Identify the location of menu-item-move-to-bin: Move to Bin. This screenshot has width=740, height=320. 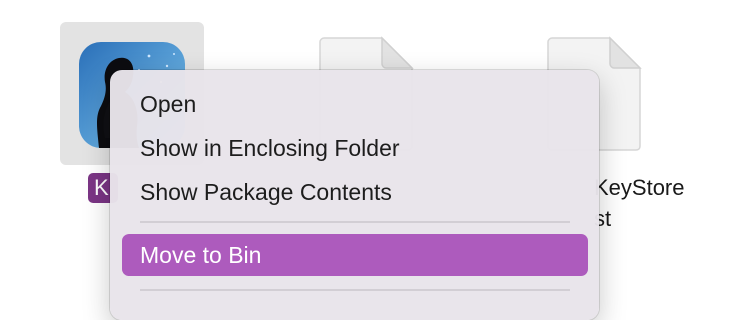
(355, 255).